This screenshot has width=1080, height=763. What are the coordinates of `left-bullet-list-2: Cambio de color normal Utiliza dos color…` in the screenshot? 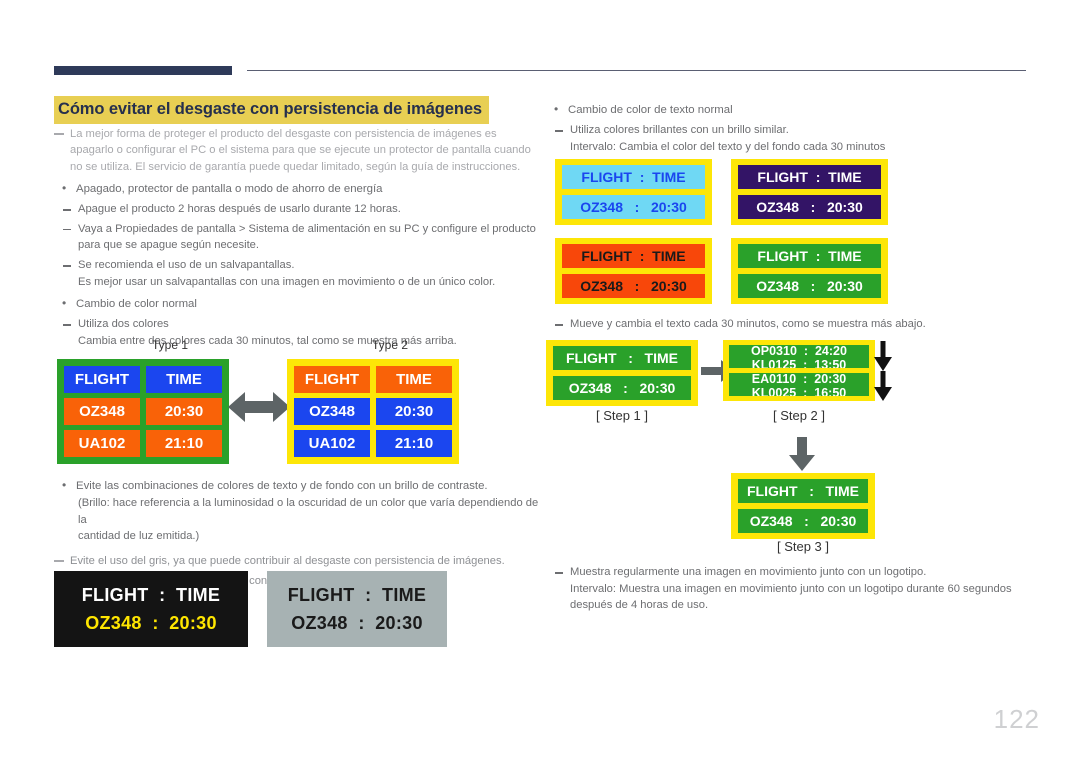 It's located at (297, 314).